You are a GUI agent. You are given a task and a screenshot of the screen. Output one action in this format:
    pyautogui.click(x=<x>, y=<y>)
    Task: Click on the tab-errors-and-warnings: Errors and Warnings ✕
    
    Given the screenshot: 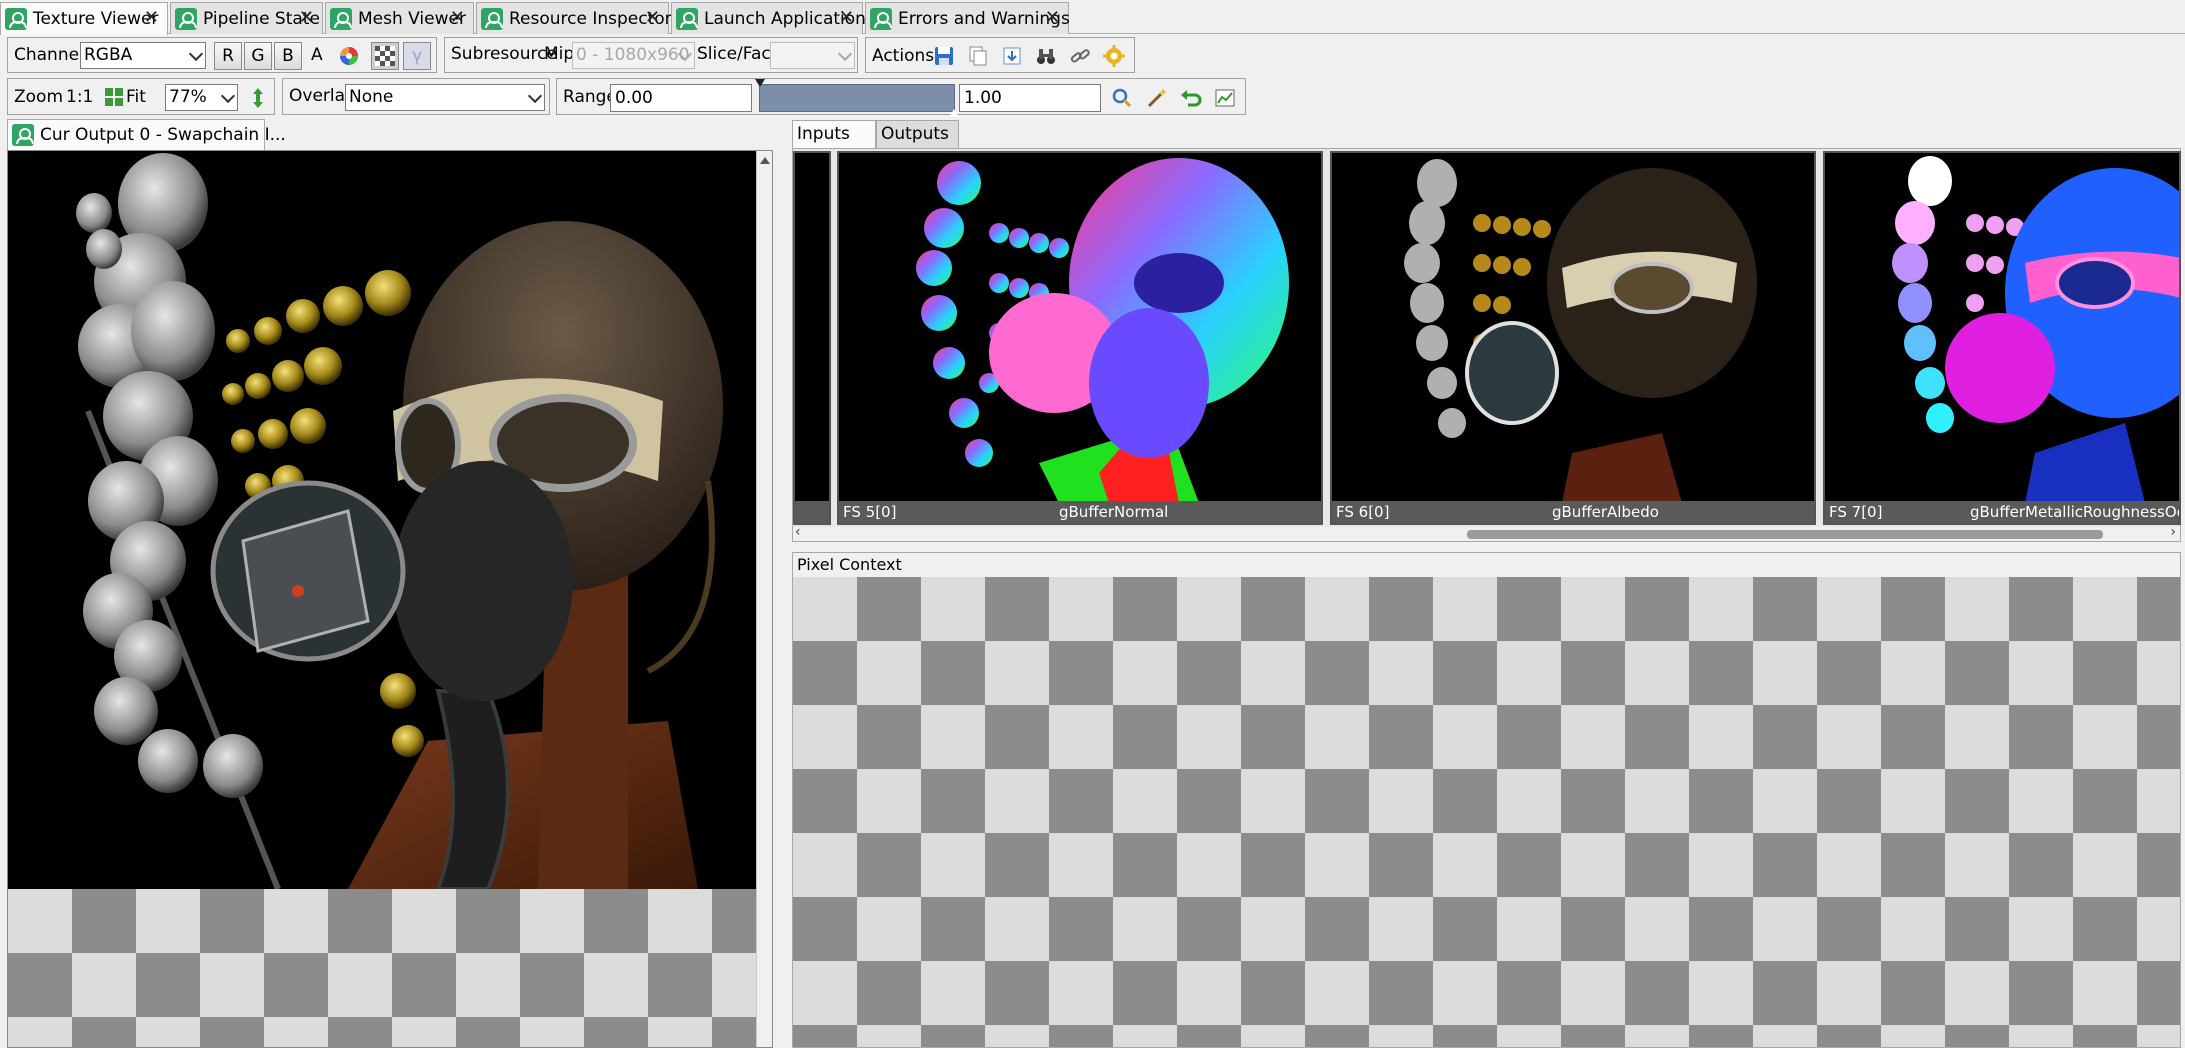 What is the action you would take?
    pyautogui.click(x=967, y=18)
    